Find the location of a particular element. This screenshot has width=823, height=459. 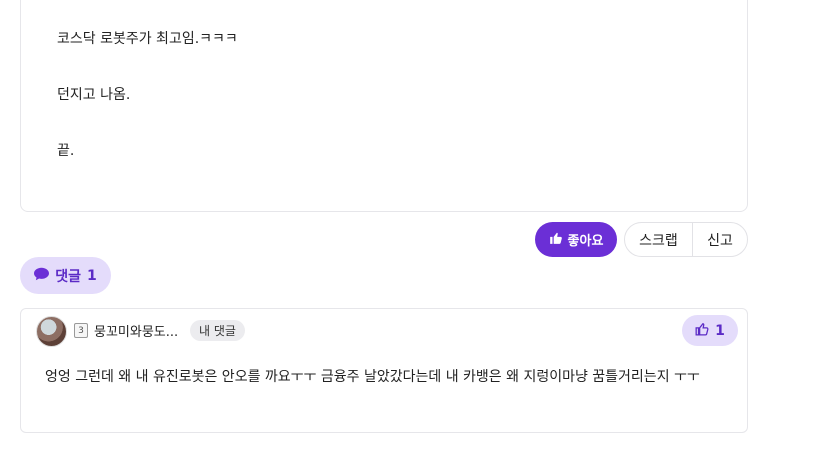

comments-count: 1 is located at coordinates (92, 275).